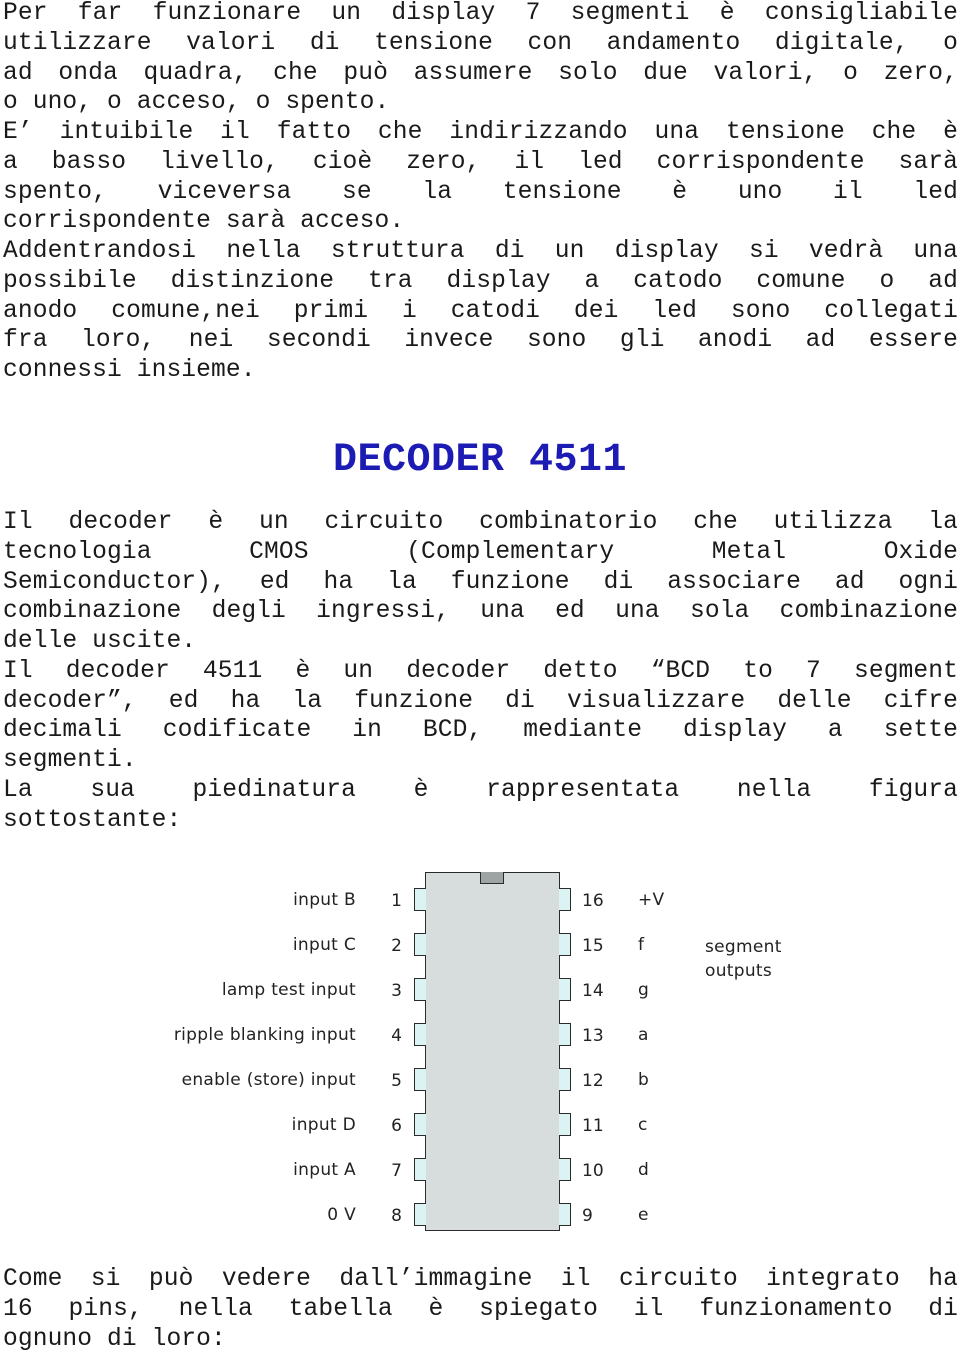 Image resolution: width=960 pixels, height=1356 pixels. I want to click on text-line: segmenti., so click(70, 760).